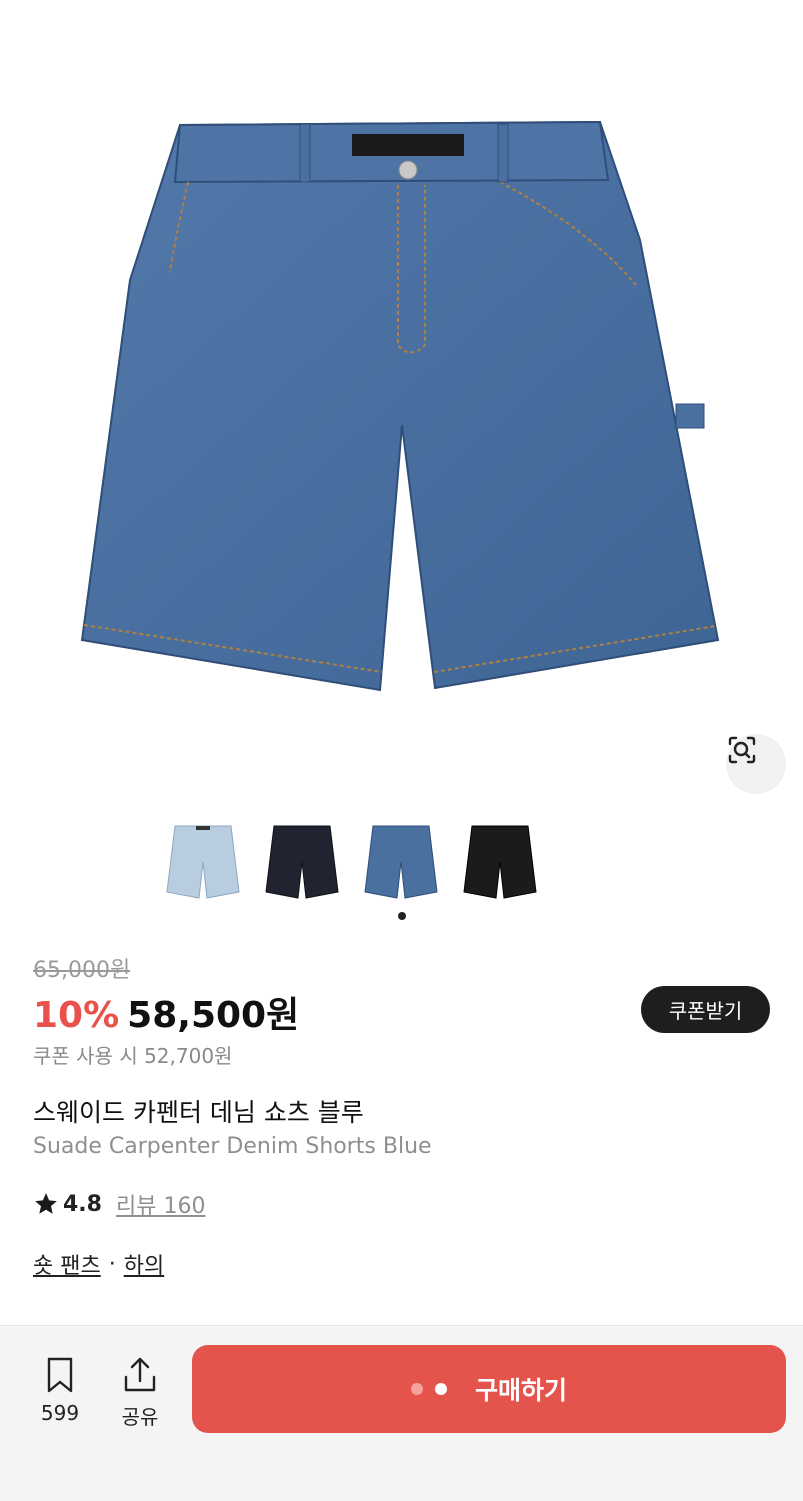 The image size is (803, 1501). Describe the element at coordinates (67, 1264) in the screenshot. I see `category-link-shorts: 숏 팬츠` at that location.